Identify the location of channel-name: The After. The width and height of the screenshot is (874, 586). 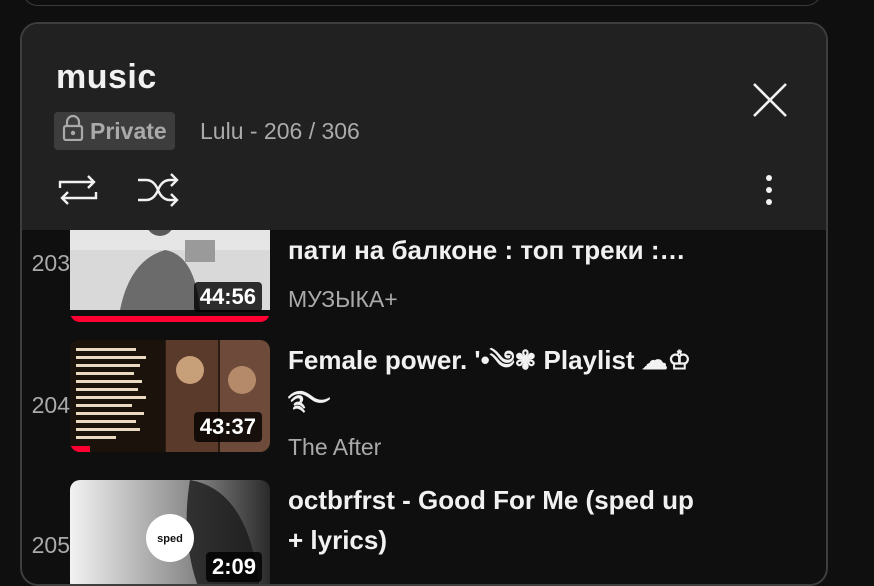
(334, 447).